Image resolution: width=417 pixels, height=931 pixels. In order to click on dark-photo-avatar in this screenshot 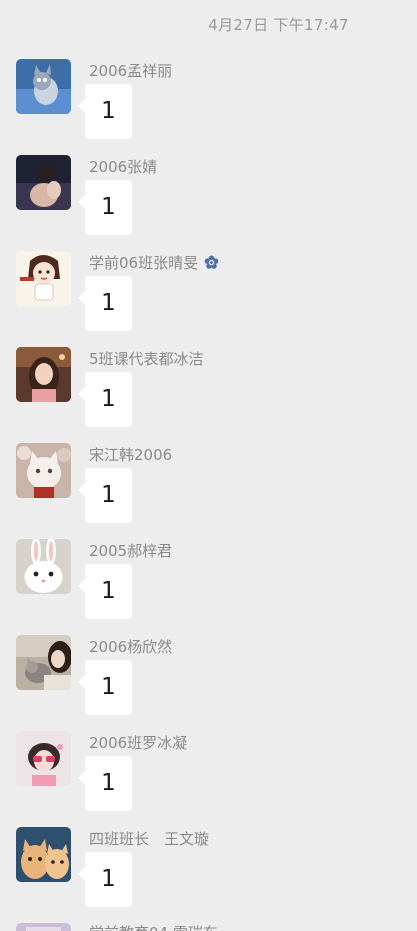, I will do `click(43, 182)`.